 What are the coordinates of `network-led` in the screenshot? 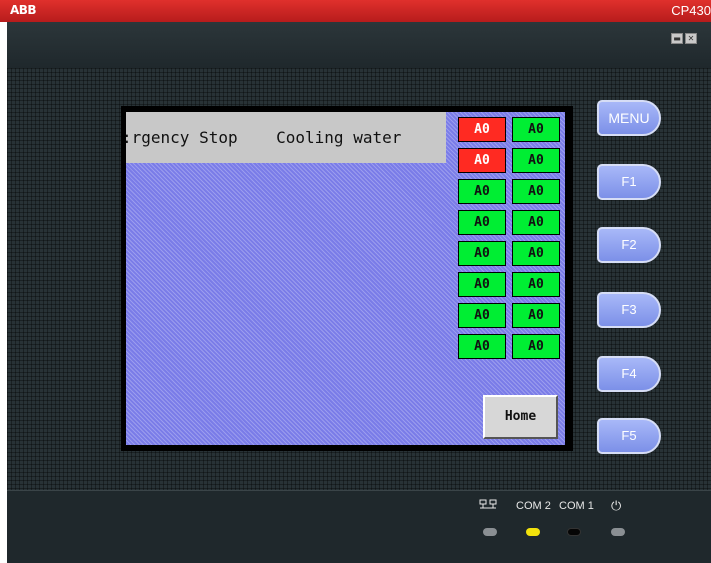 It's located at (490, 532).